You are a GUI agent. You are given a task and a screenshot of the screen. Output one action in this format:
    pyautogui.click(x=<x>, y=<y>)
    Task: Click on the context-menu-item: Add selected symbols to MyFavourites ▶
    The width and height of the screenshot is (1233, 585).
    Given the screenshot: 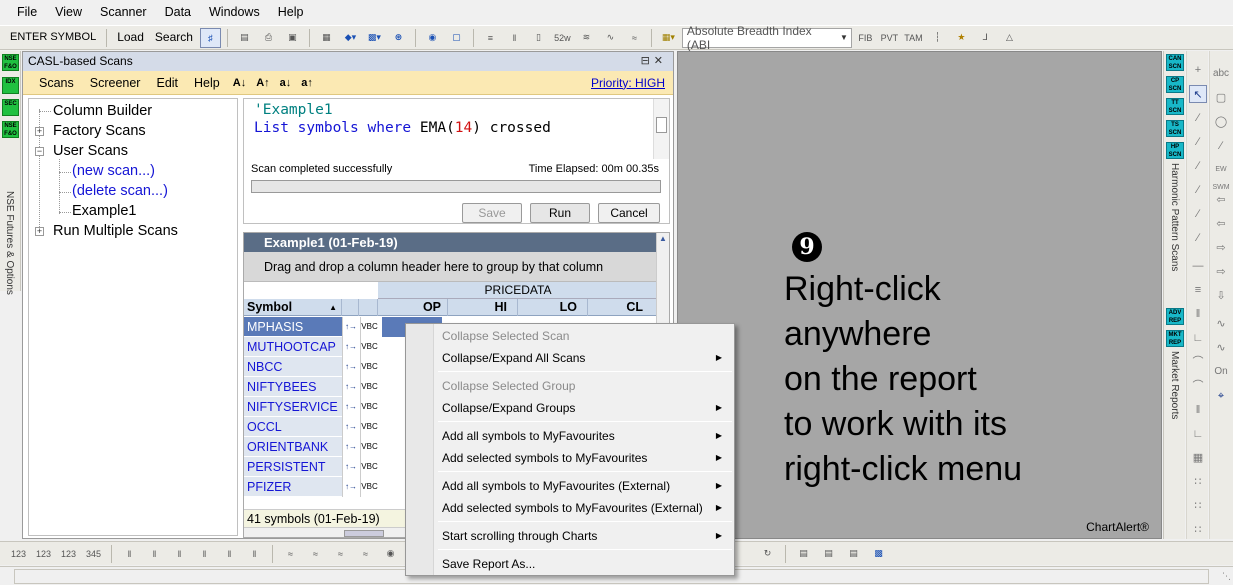 What is the action you would take?
    pyautogui.click(x=587, y=458)
    